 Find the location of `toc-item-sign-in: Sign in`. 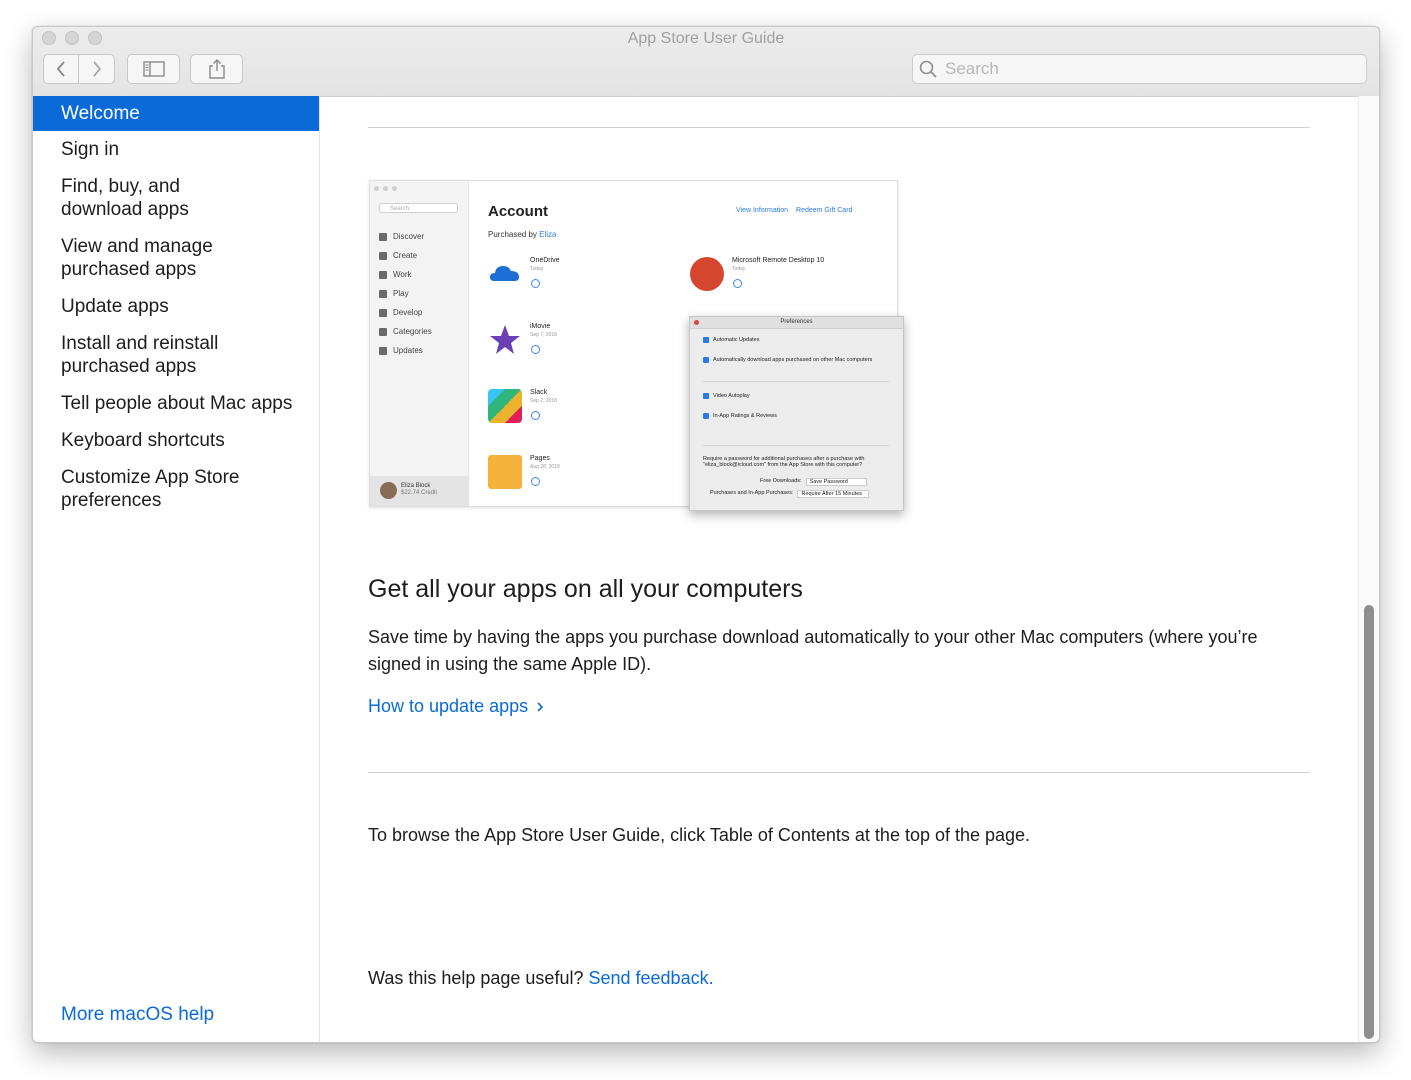

toc-item-sign-in: Sign in is located at coordinates (176, 149).